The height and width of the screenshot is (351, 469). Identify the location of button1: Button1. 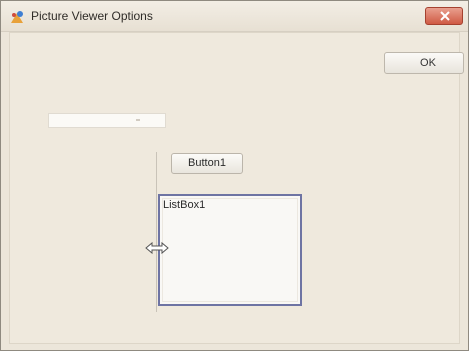
(207, 163).